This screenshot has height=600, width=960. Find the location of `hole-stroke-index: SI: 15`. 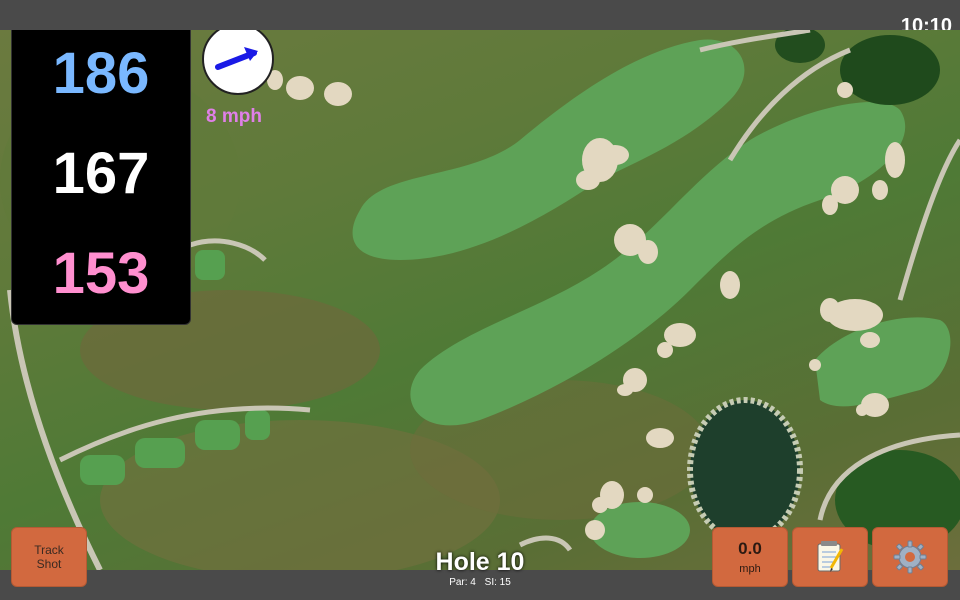

hole-stroke-index: SI: 15 is located at coordinates (497, 582).